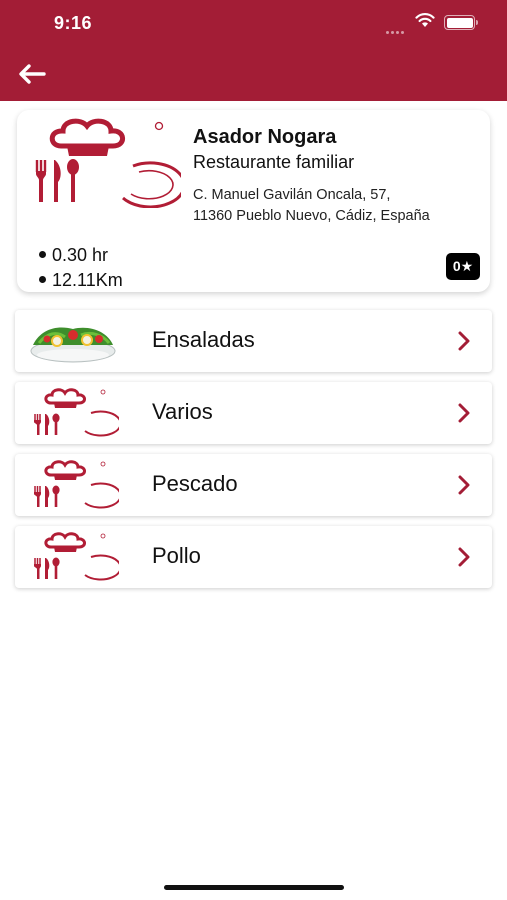 The image size is (507, 900). Describe the element at coordinates (425, 20) in the screenshot. I see `wifi-icon` at that location.